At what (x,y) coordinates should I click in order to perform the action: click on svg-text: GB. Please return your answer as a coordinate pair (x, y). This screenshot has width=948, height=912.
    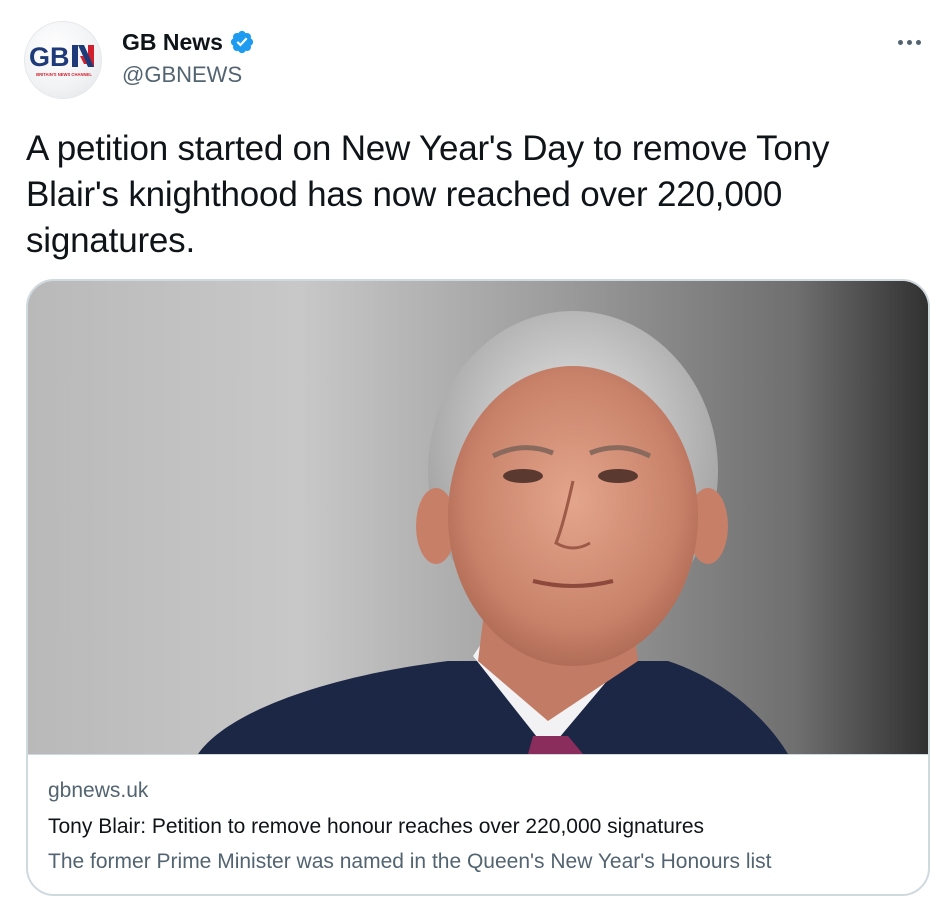
    Looking at the image, I should click on (49, 57).